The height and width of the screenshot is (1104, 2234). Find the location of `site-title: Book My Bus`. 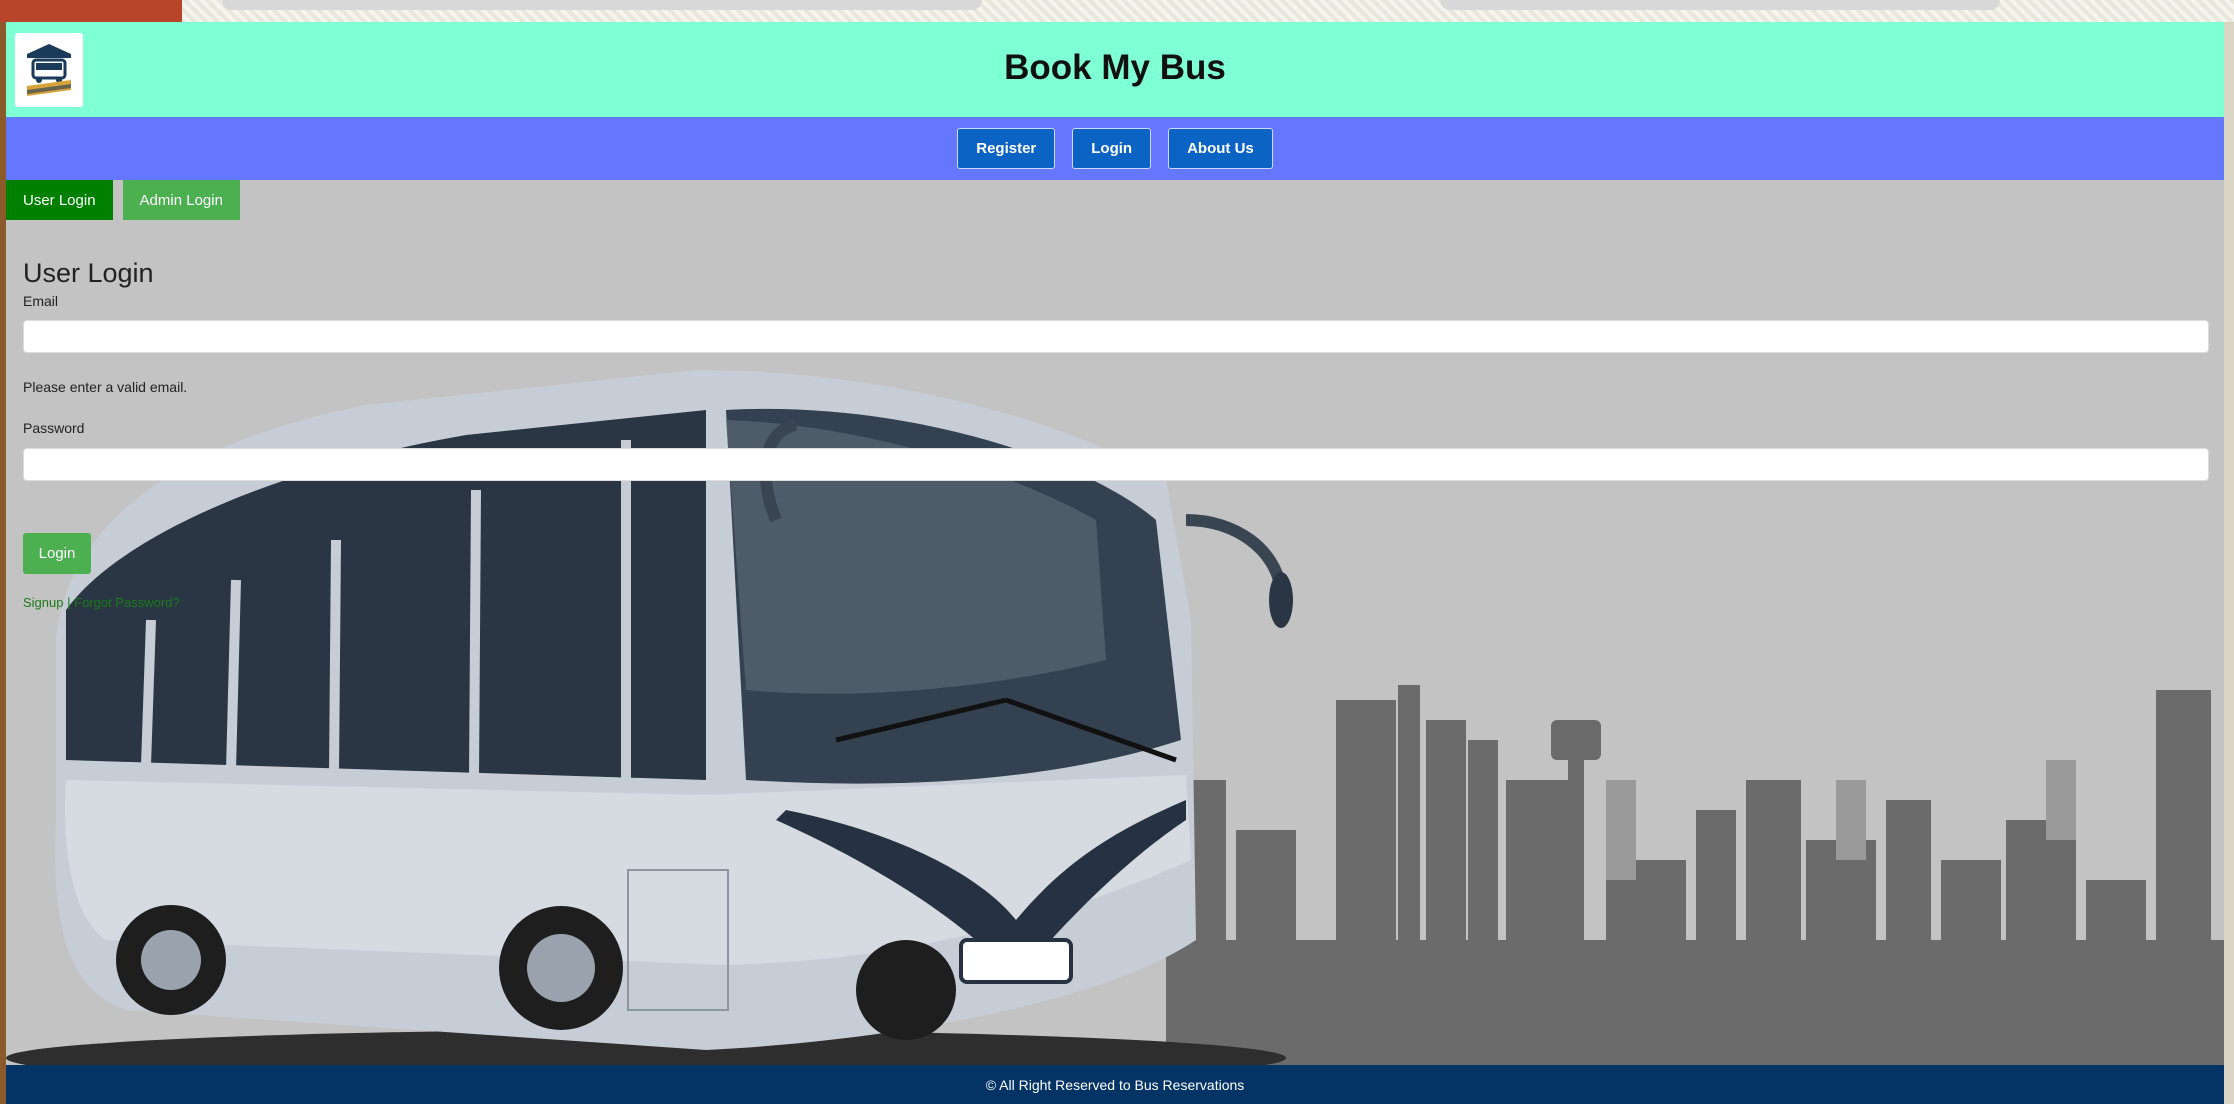

site-title: Book My Bus is located at coordinates (1115, 67).